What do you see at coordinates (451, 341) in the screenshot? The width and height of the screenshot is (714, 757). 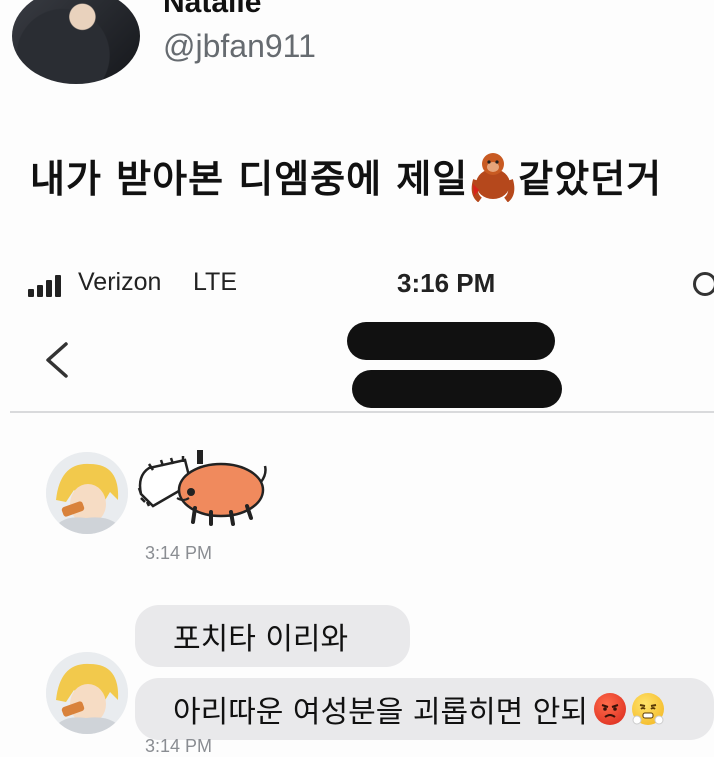 I see `redacted-contact-name` at bounding box center [451, 341].